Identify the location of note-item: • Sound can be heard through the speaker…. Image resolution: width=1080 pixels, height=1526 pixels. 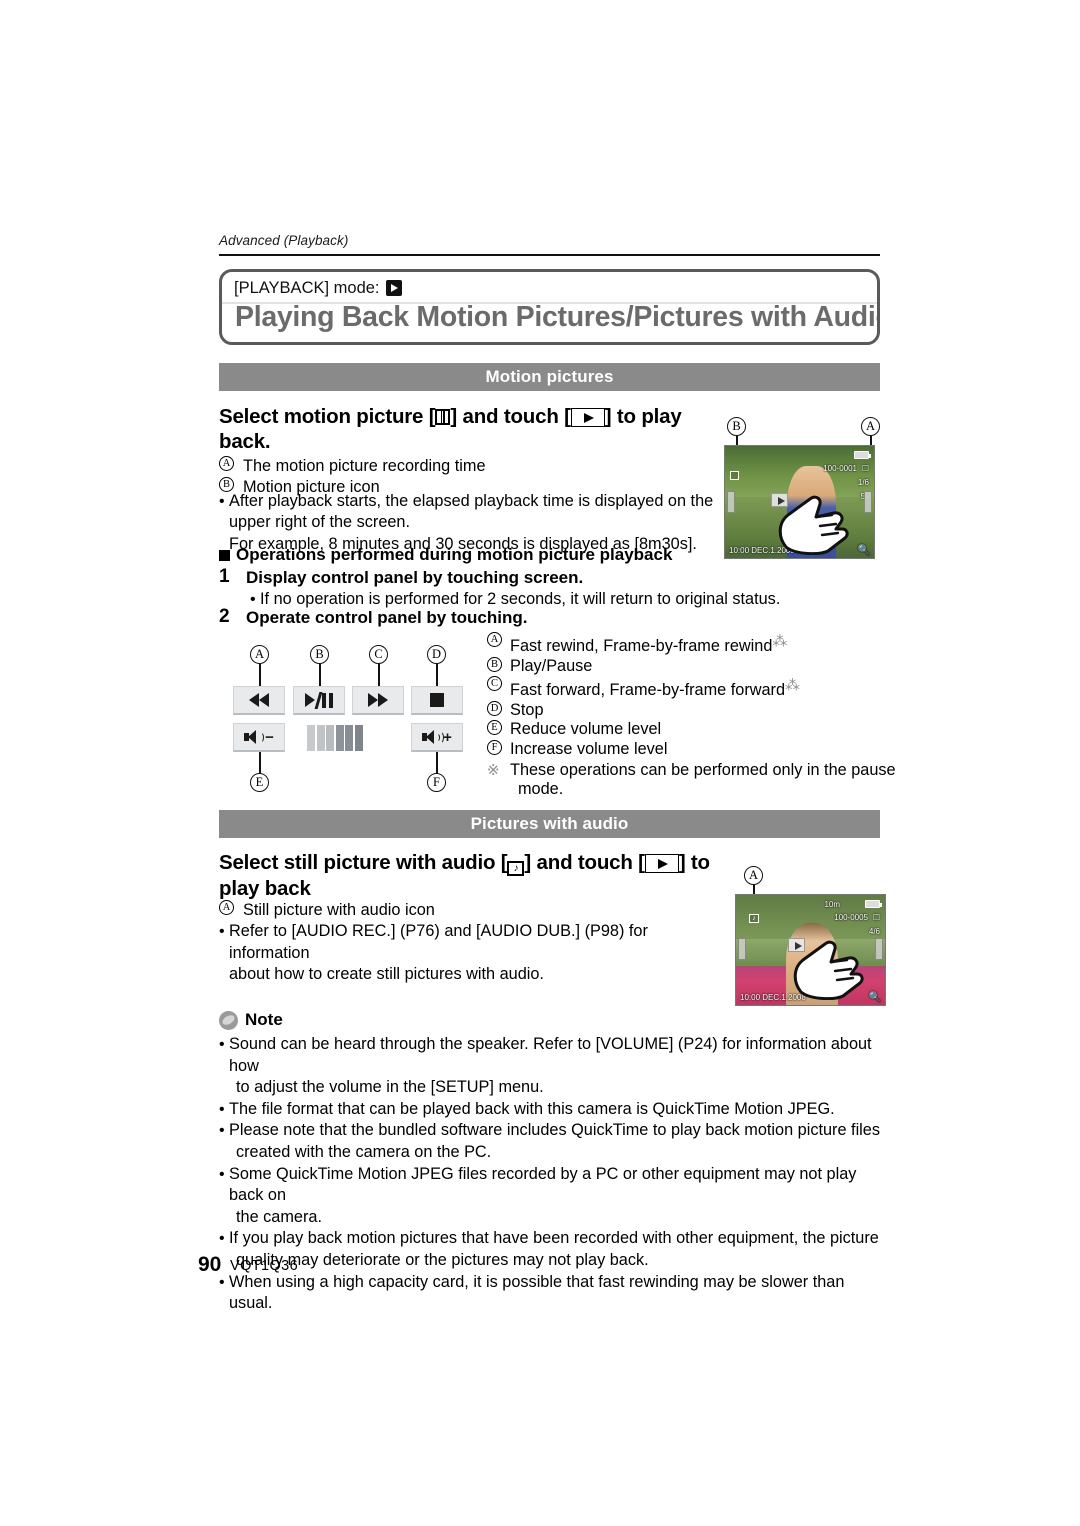
(551, 1066).